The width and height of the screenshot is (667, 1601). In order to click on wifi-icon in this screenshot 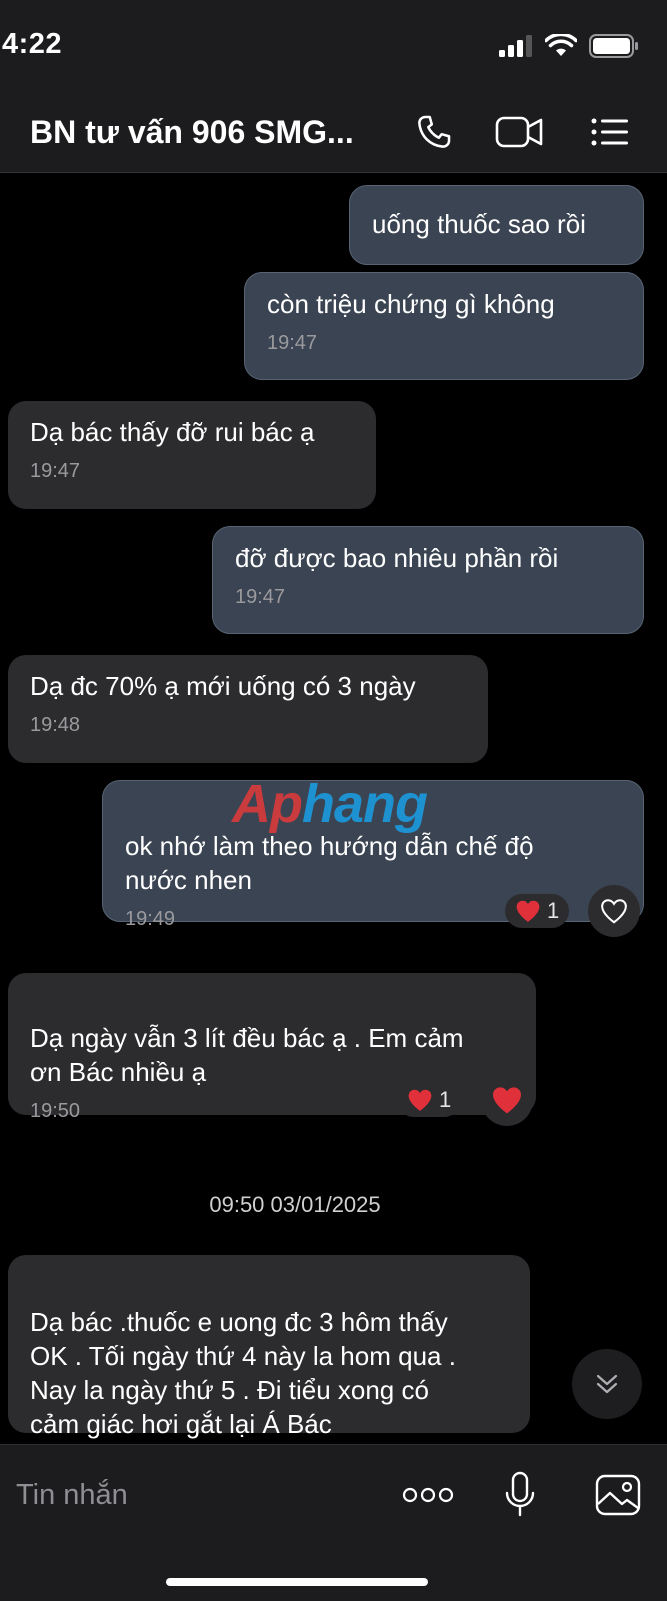, I will do `click(561, 45)`.